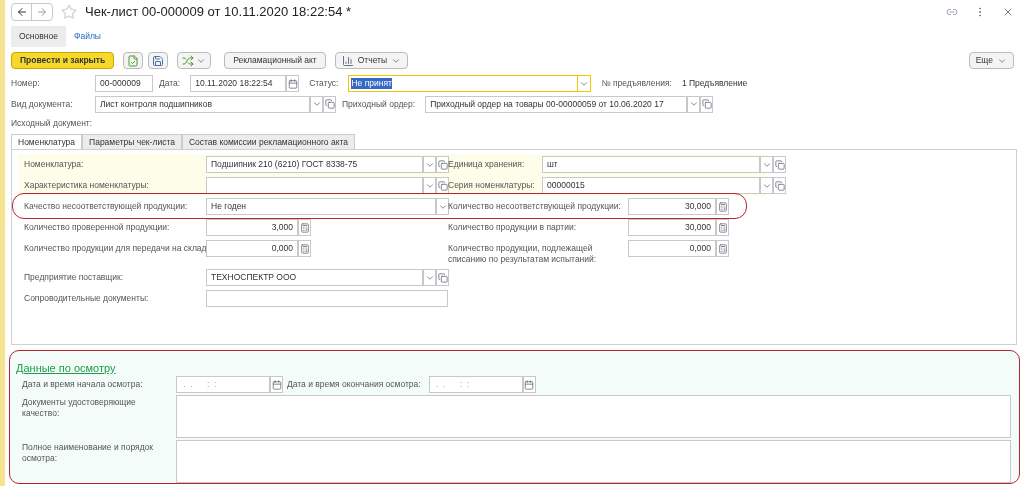  I want to click on field-label: Номенклатура:, so click(54, 165).